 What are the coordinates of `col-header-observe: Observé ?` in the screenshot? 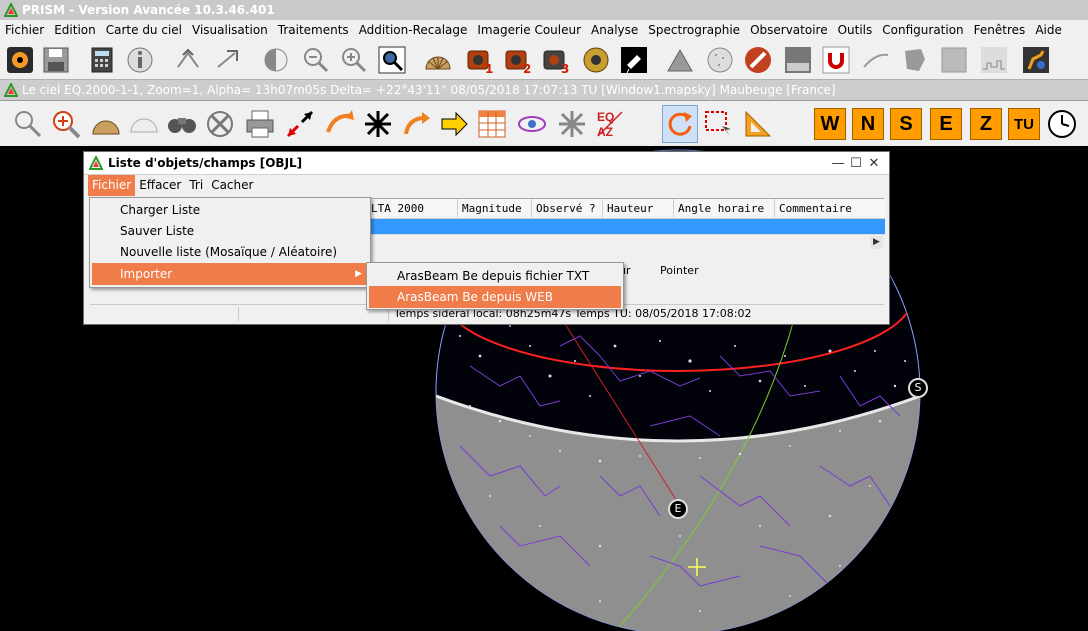 It's located at (567, 209).